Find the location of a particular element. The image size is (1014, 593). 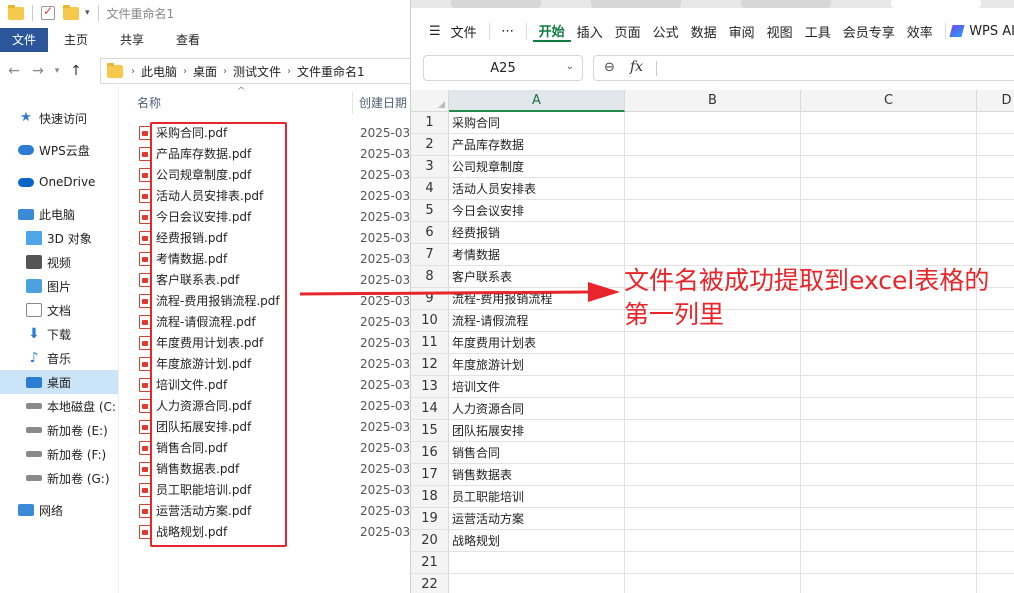

breadcrumb-this-pc: 此电脑 is located at coordinates (159, 71).